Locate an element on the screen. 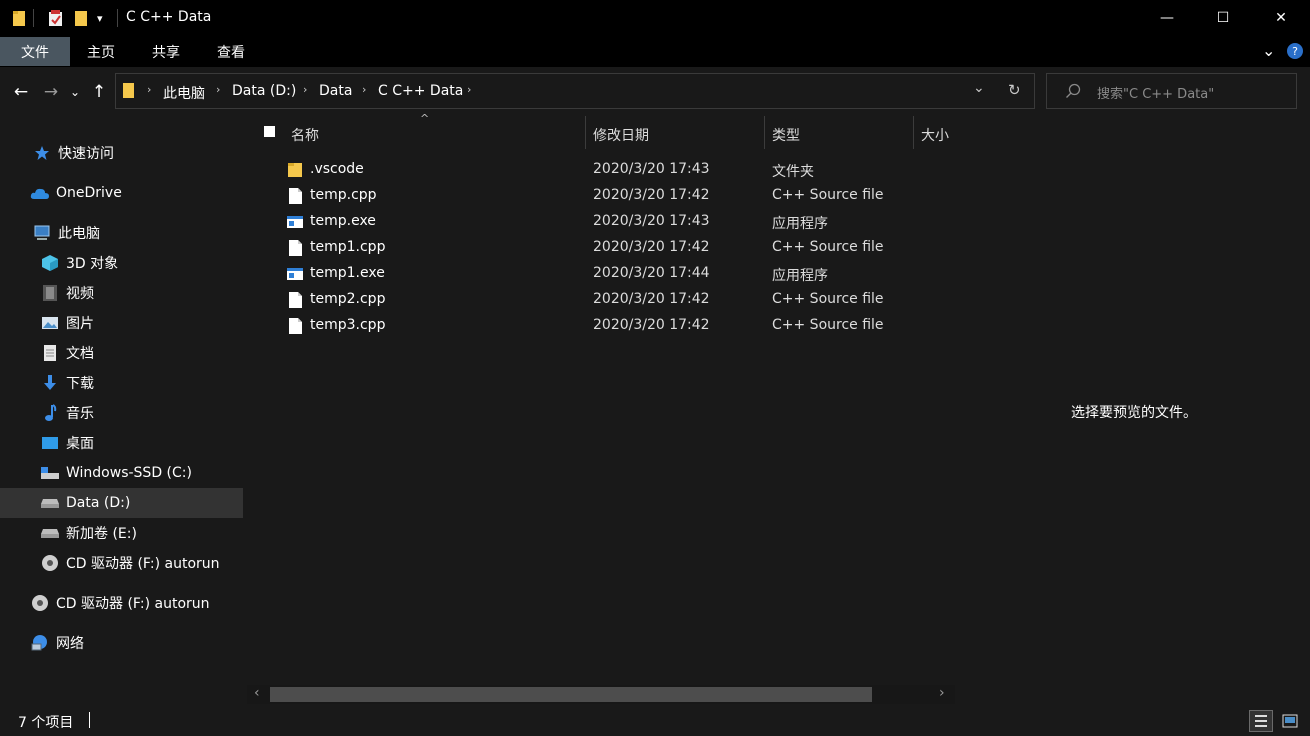  nav-item-onedrive: OneDrive is located at coordinates (121, 193).